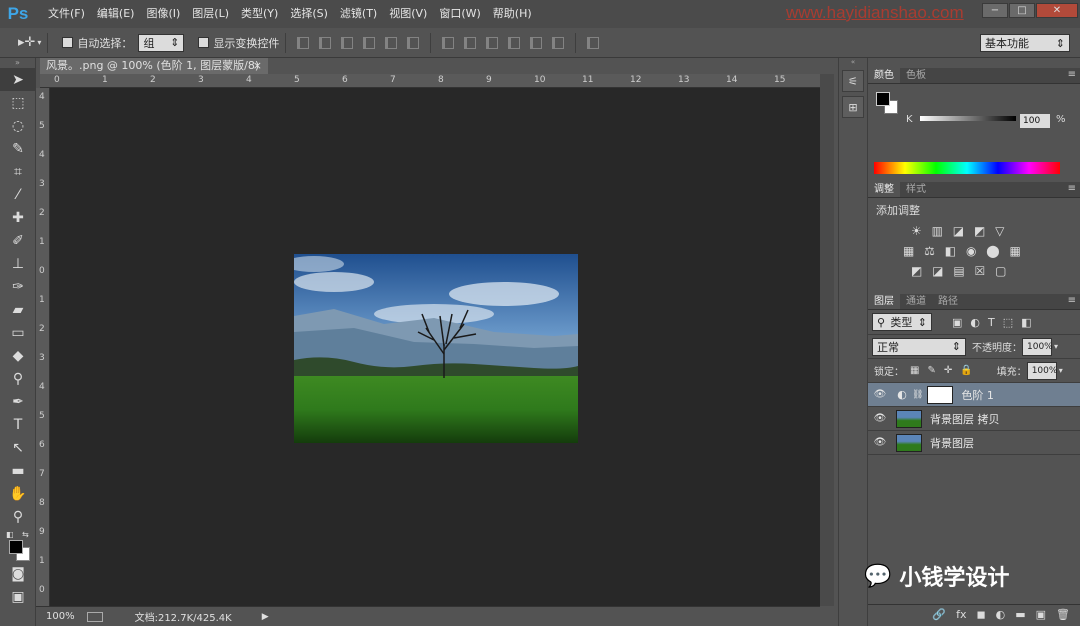  What do you see at coordinates (1022, 10) in the screenshot?
I see `maximize-button: □` at bounding box center [1022, 10].